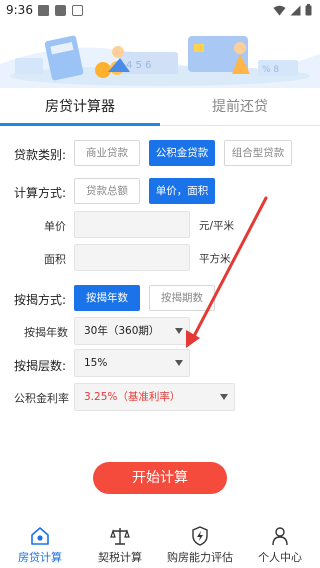  I want to click on status-time: 9:36, so click(19, 10).